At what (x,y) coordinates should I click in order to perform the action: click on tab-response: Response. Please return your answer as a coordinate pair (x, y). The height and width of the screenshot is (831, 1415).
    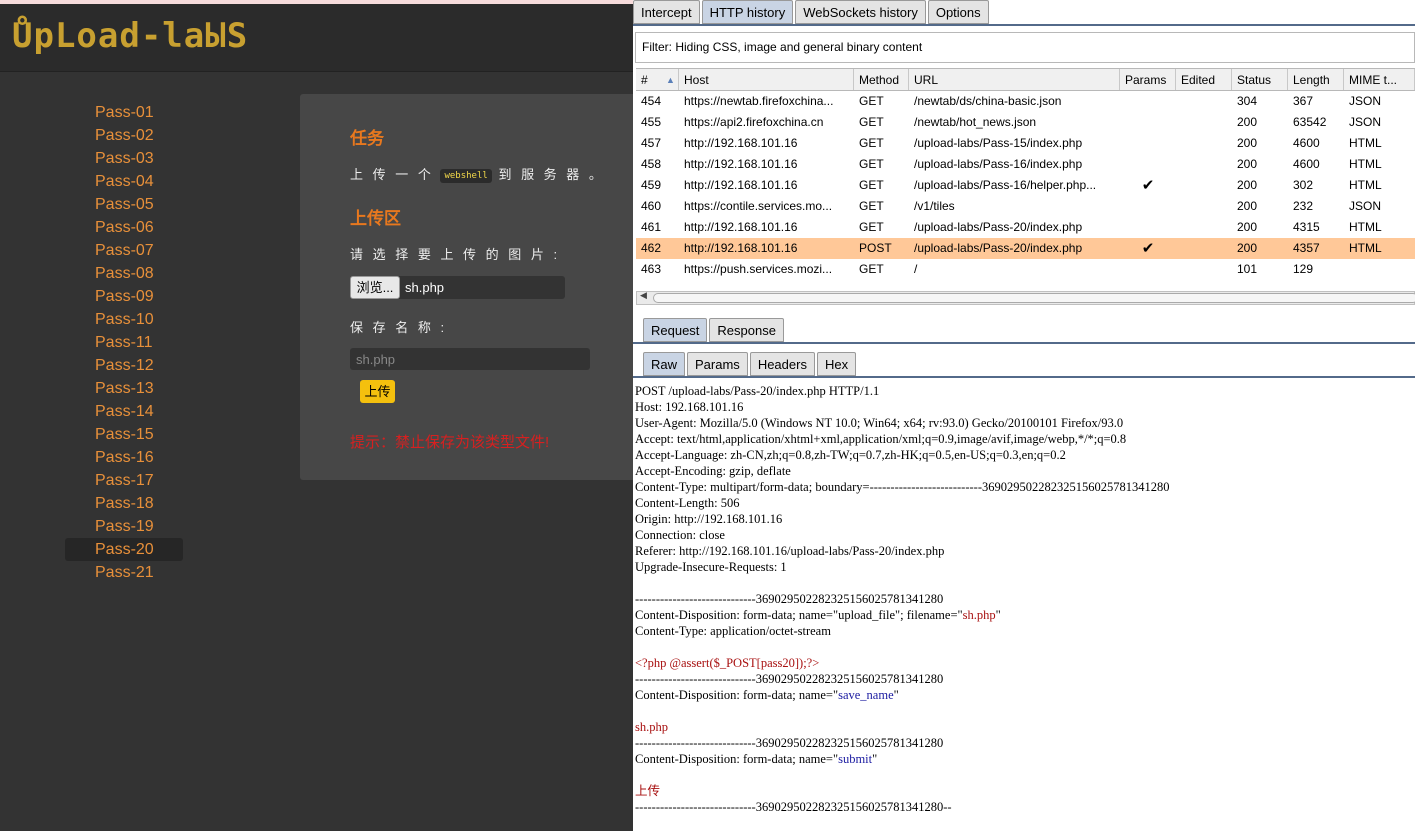
    Looking at the image, I should click on (746, 330).